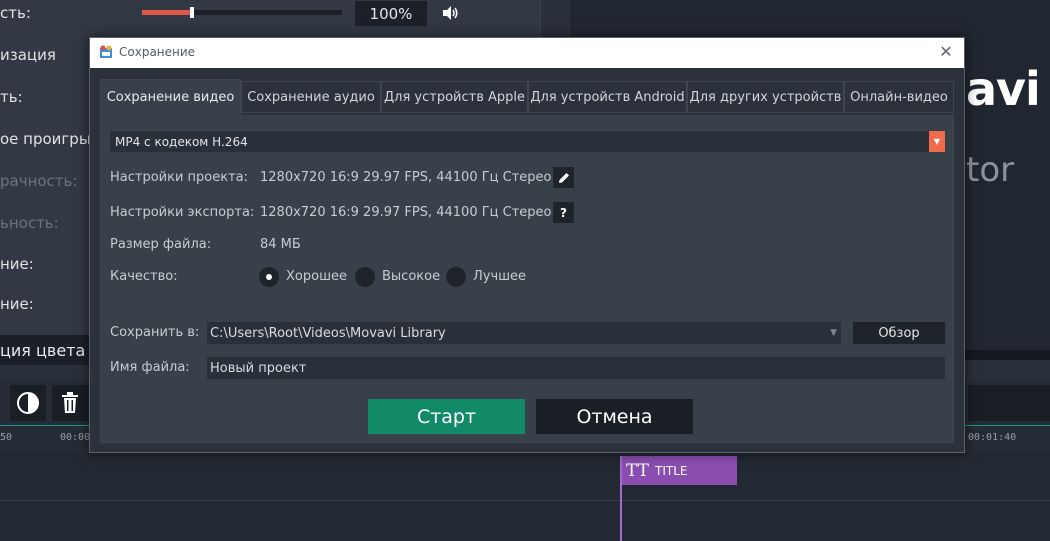 This screenshot has height=541, width=1050. I want to click on app-icon, so click(106, 51).